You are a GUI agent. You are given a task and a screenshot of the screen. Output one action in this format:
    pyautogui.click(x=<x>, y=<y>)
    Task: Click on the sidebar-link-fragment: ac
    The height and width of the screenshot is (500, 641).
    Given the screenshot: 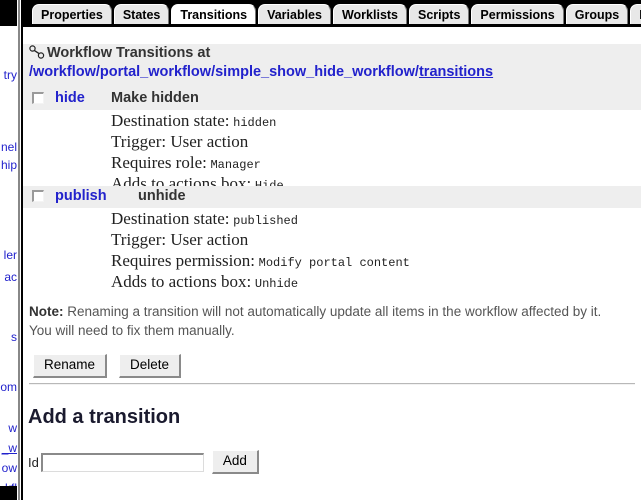 What is the action you would take?
    pyautogui.click(x=10, y=277)
    